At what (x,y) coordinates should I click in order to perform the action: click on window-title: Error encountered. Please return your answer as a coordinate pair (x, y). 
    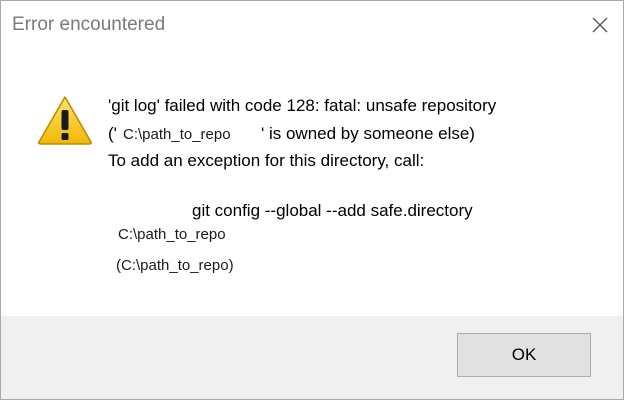
    Looking at the image, I should click on (89, 24).